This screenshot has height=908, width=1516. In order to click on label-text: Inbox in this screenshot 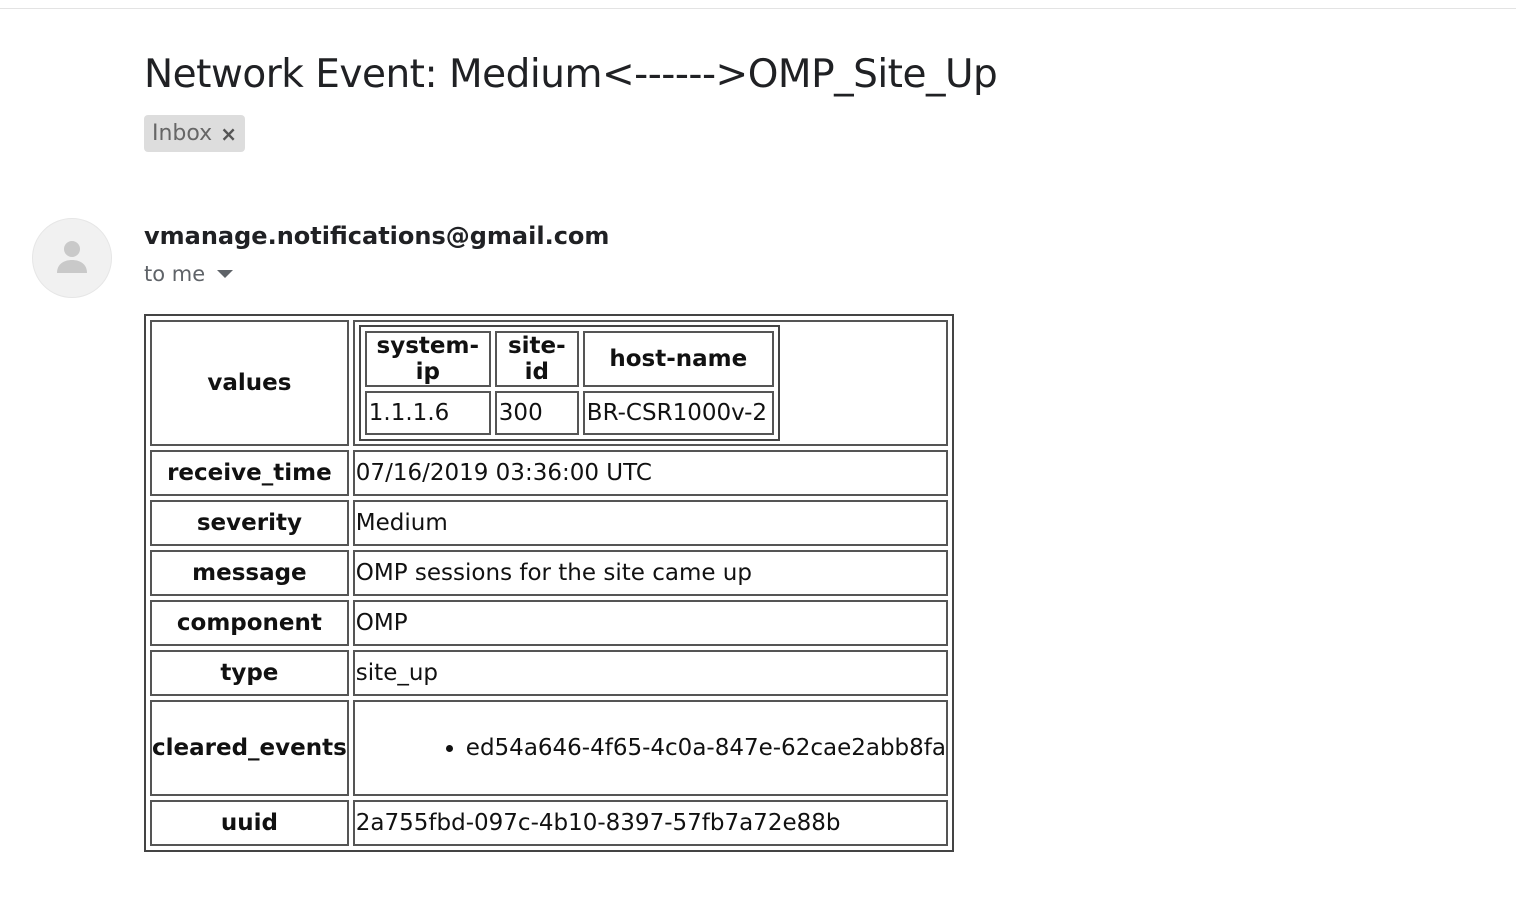, I will do `click(182, 133)`.